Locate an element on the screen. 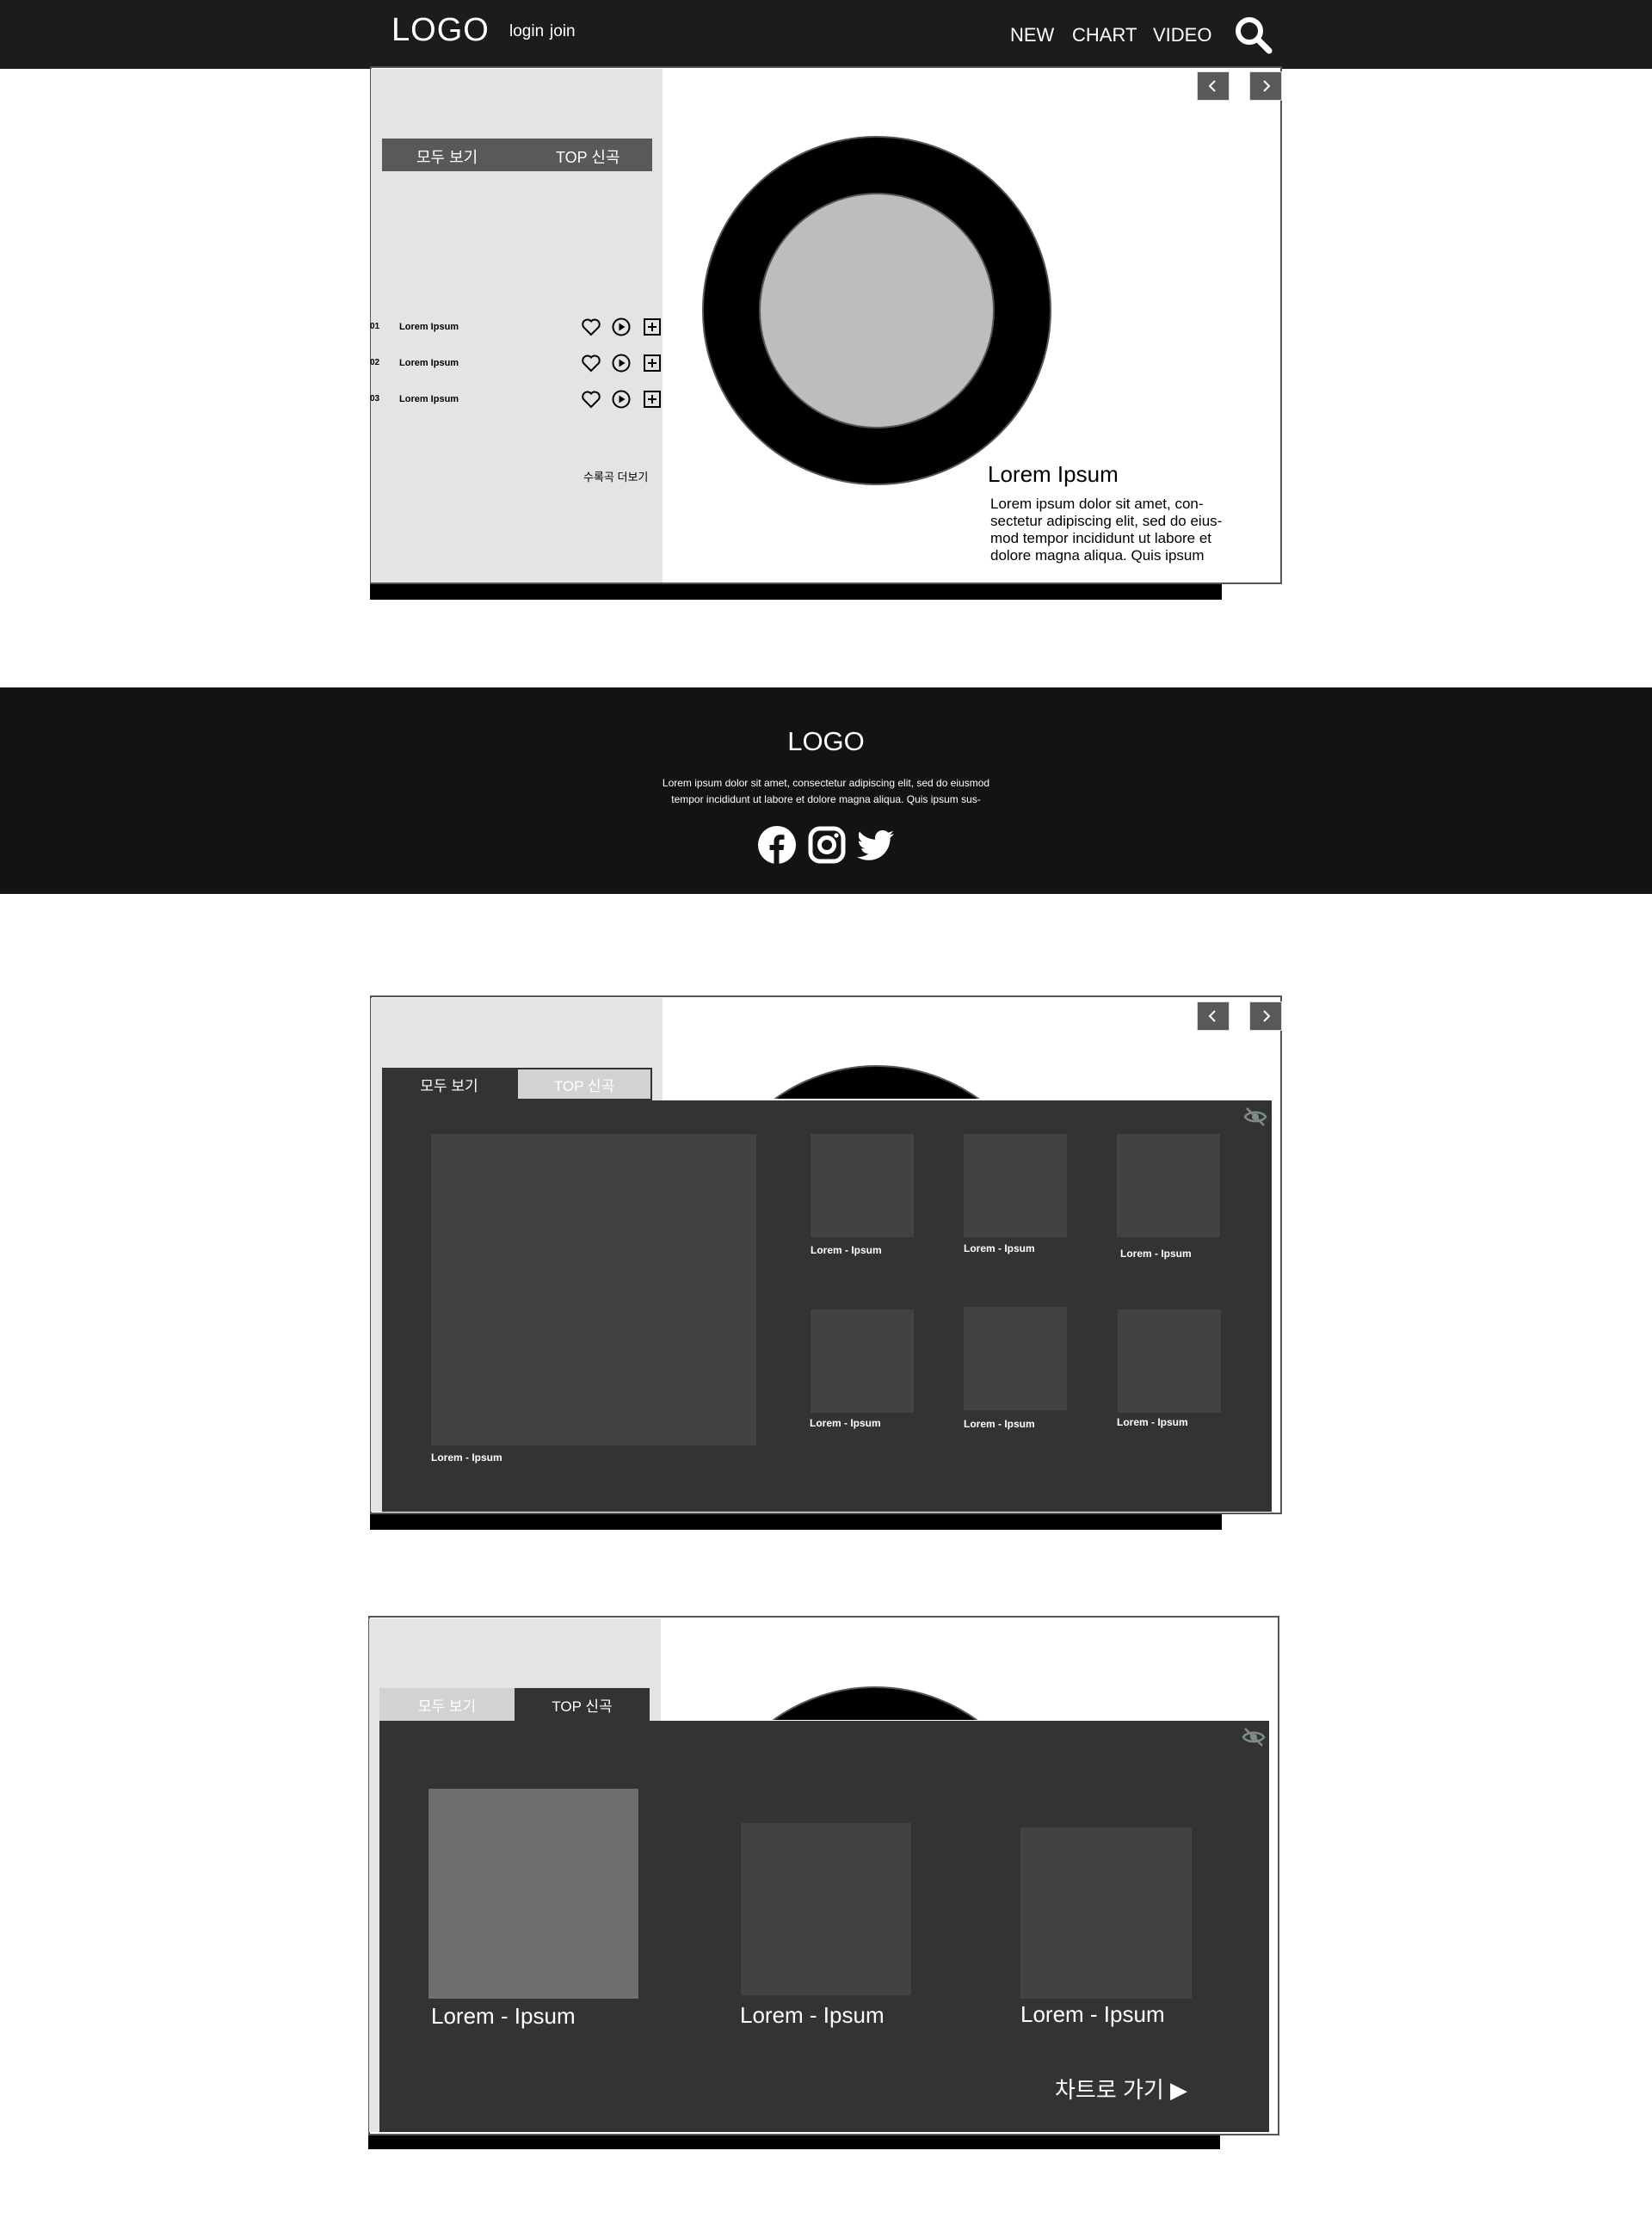 The height and width of the screenshot is (2237, 1652). player-tab-bar: 모두 보기 TOP 신곡 is located at coordinates (517, 155).